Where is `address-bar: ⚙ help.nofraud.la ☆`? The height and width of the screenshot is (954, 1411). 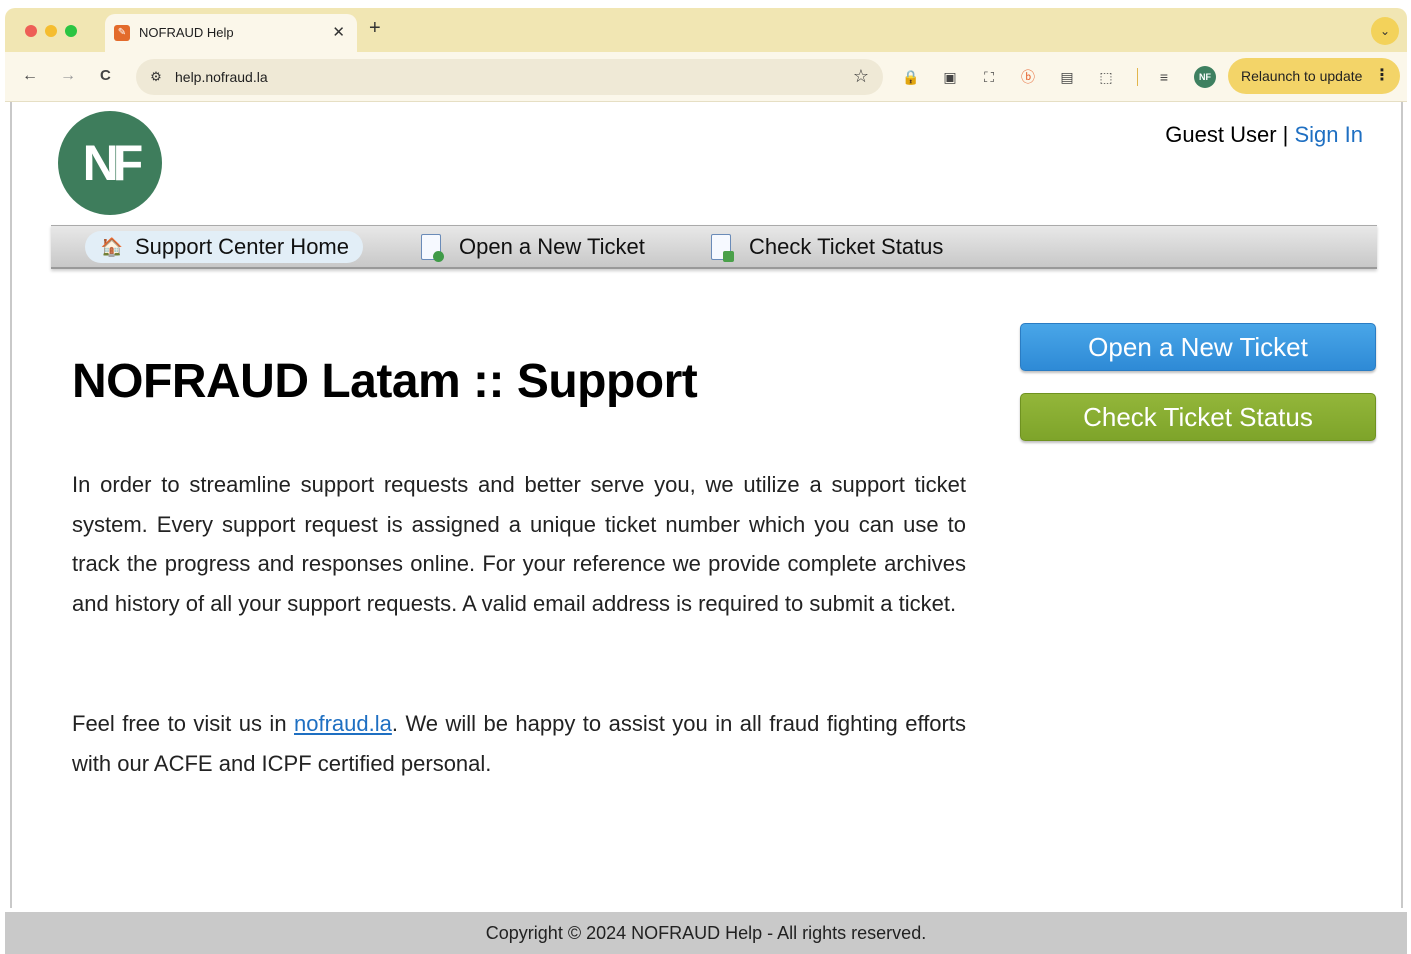
address-bar: ⚙ help.nofraud.la ☆ is located at coordinates (509, 77).